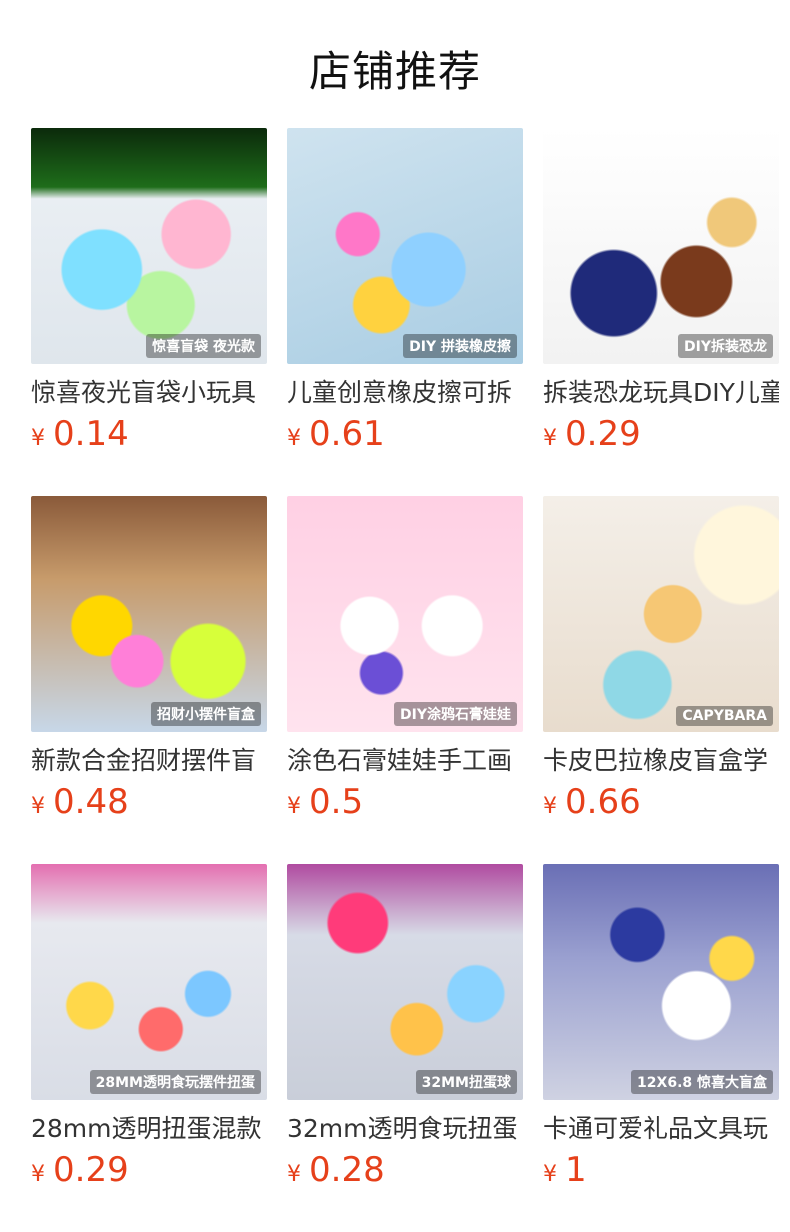 The height and width of the screenshot is (1232, 790). What do you see at coordinates (405, 434) in the screenshot?
I see `product-price: ¥0.61` at bounding box center [405, 434].